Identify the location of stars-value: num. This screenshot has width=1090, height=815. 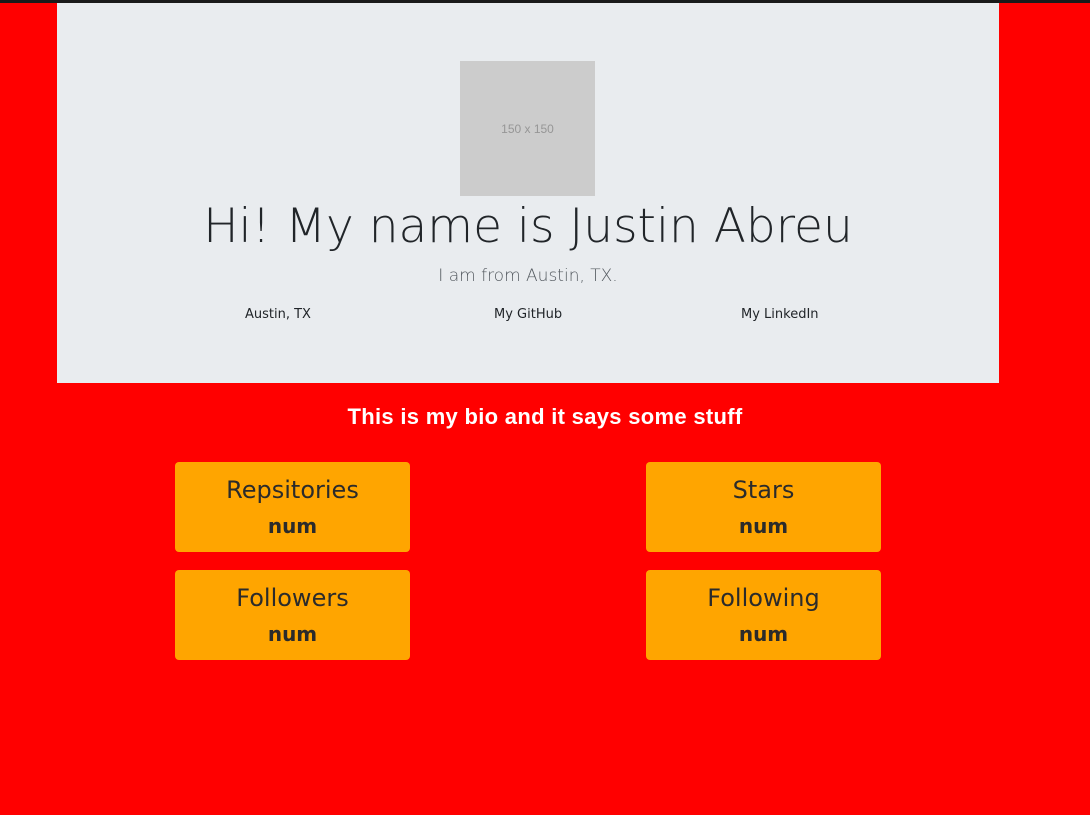
(763, 526).